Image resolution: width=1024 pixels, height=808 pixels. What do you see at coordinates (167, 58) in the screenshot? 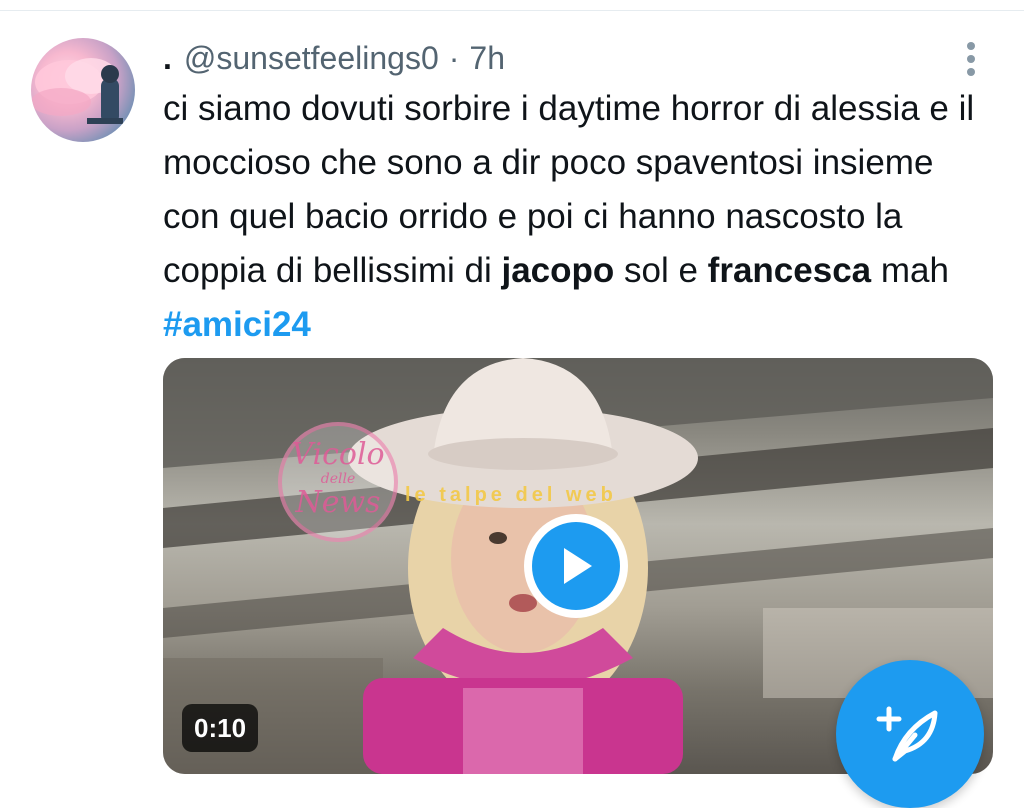
I see `author-name: .` at bounding box center [167, 58].